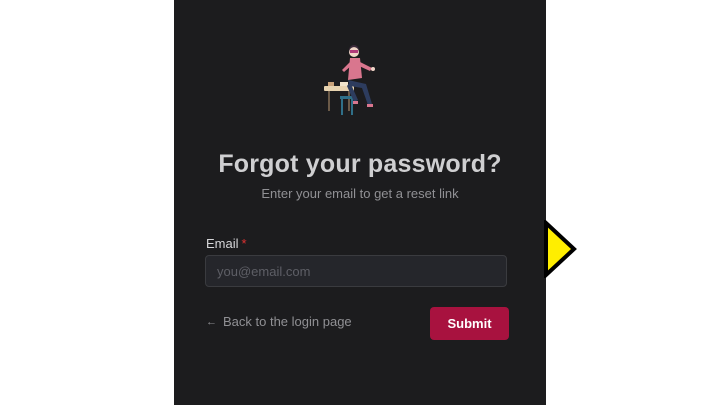 This screenshot has height=405, width=720. I want to click on back-to-login-link: ← Back to the login page, so click(279, 321).